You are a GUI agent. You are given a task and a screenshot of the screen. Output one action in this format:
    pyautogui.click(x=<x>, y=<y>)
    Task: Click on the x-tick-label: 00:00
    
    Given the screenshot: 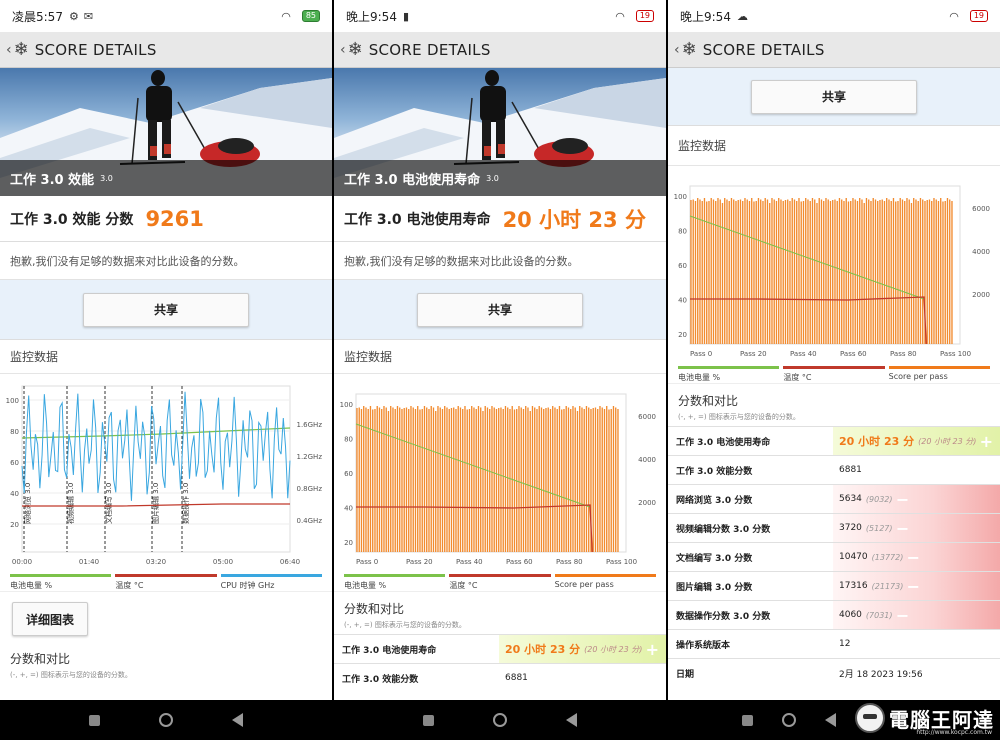 What is the action you would take?
    pyautogui.click(x=22, y=562)
    